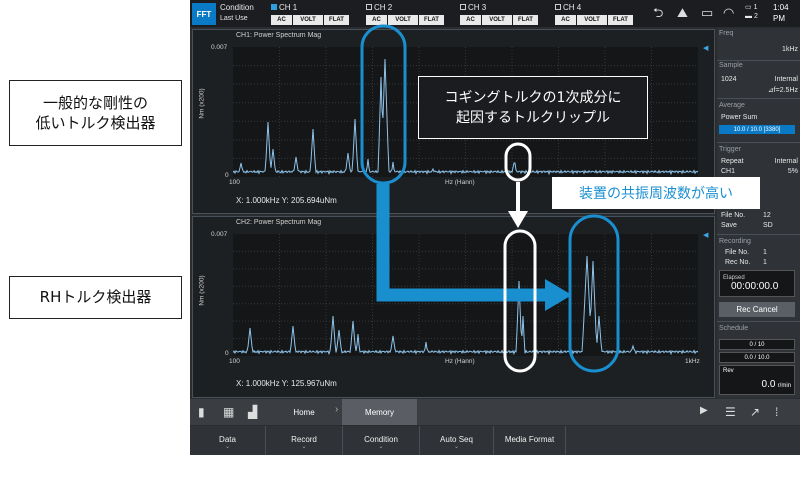 This screenshot has width=800, height=484. Describe the element at coordinates (95, 113) in the screenshot. I see `label-general-detector: 一般的な剛性の 低いトルク検出器` at that location.